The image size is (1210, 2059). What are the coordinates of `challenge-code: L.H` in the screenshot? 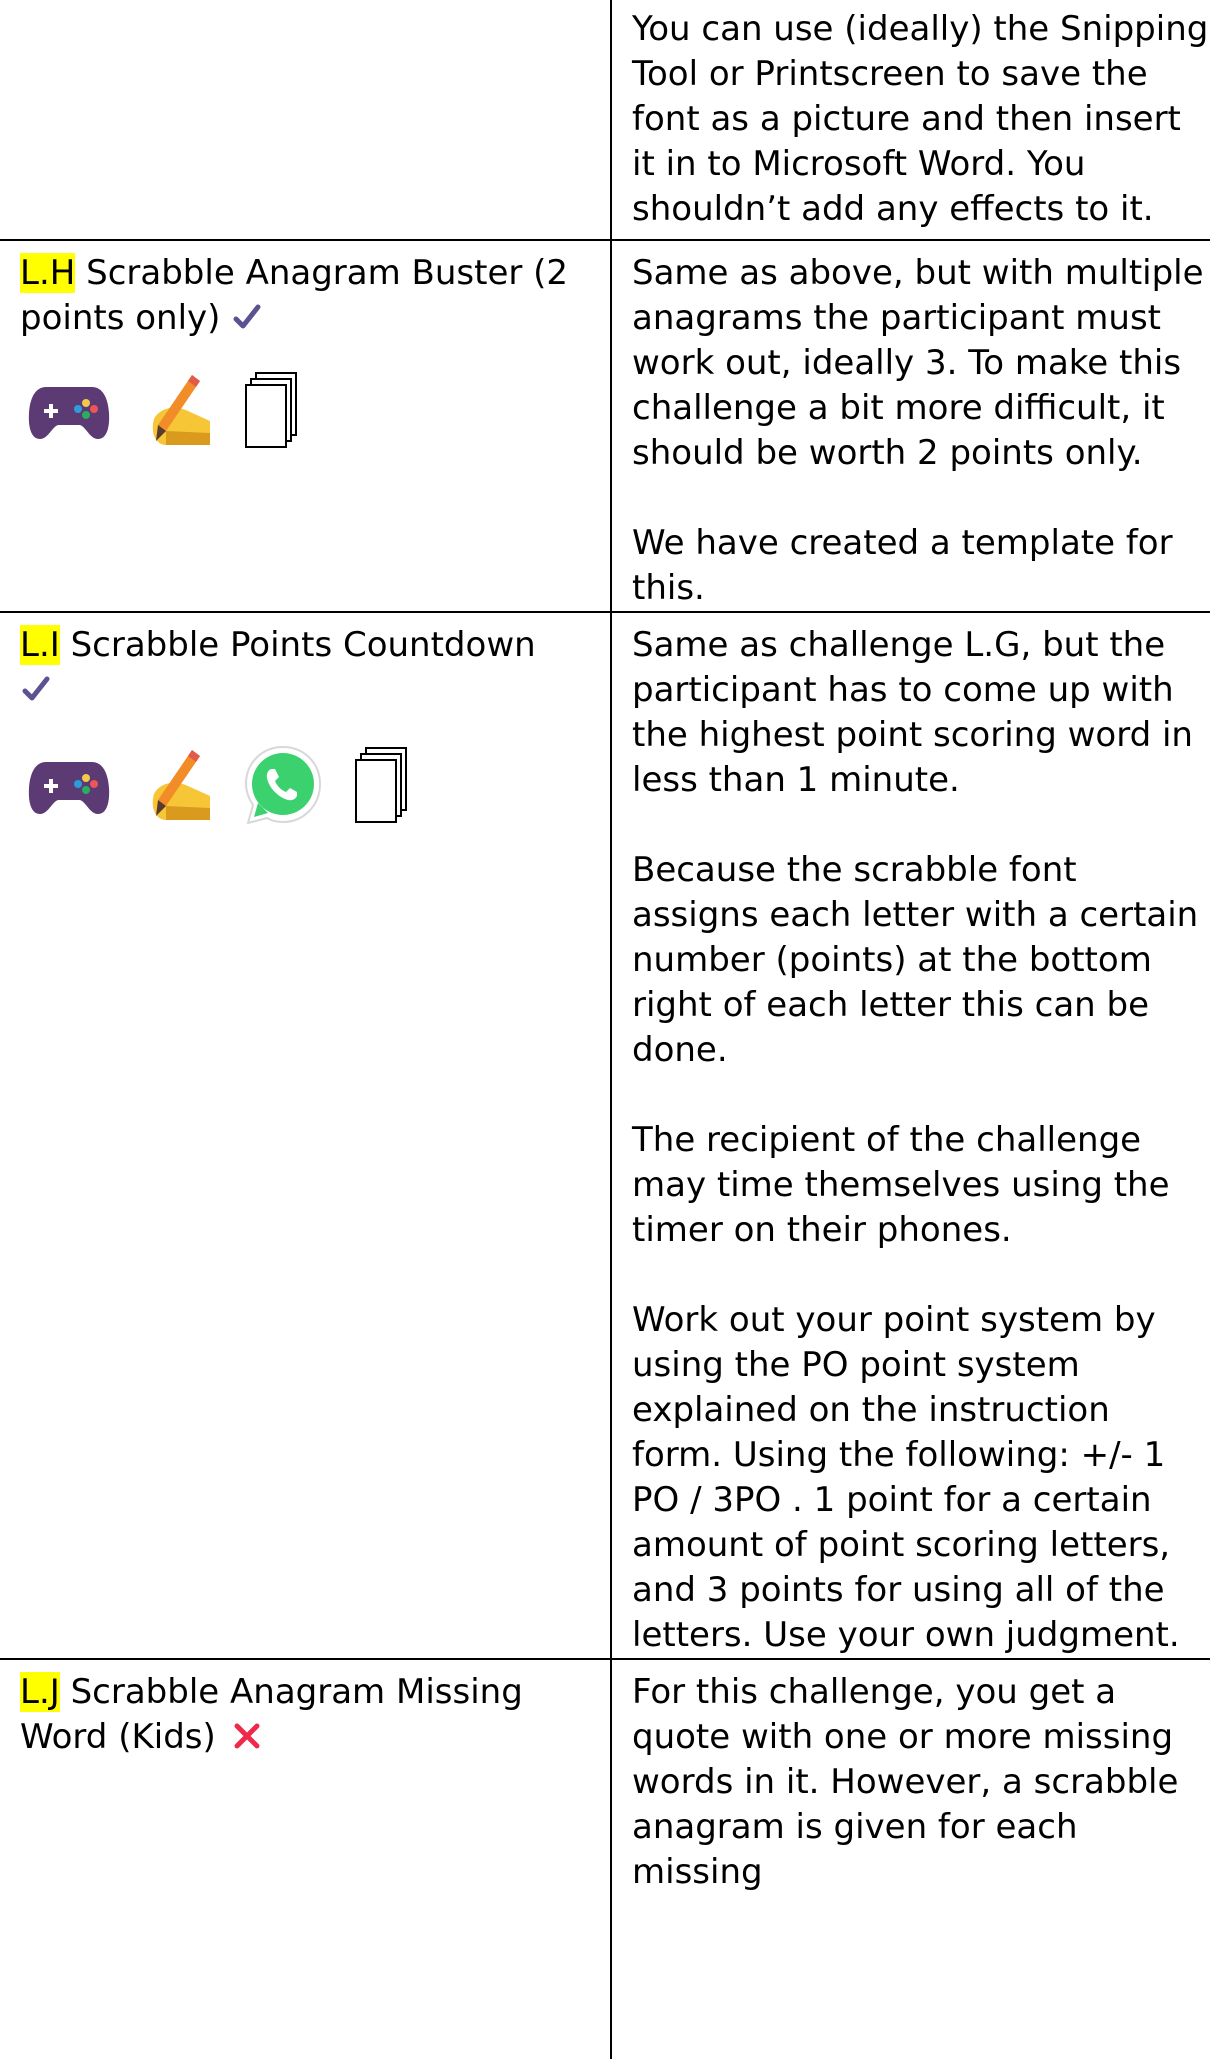 It's located at (48, 273).